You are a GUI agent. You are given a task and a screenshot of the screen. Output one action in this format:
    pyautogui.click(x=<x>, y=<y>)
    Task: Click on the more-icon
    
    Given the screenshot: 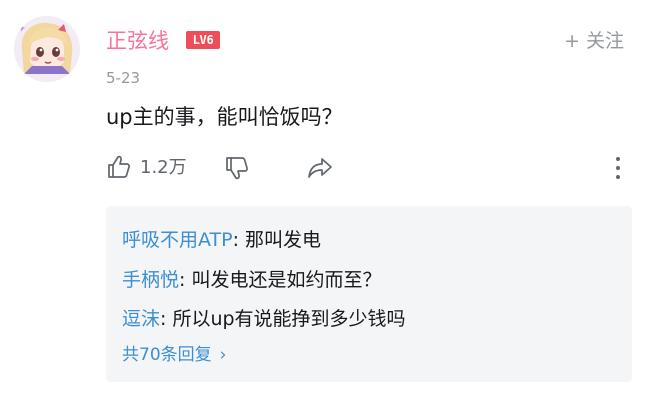 What is the action you would take?
    pyautogui.click(x=618, y=168)
    